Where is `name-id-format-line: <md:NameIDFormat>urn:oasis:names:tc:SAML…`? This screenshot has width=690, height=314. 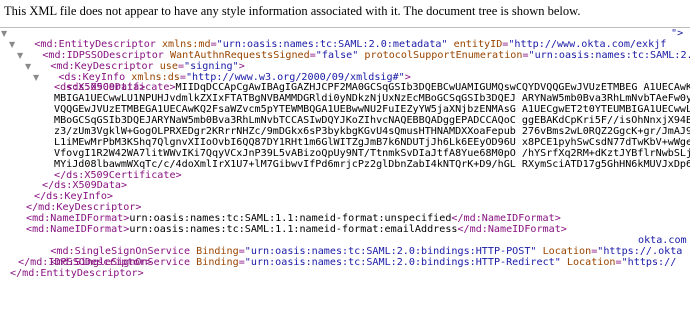 name-id-format-line: <md:NameIDFormat>urn:oasis:names:tc:SAML… is located at coordinates (345, 230).